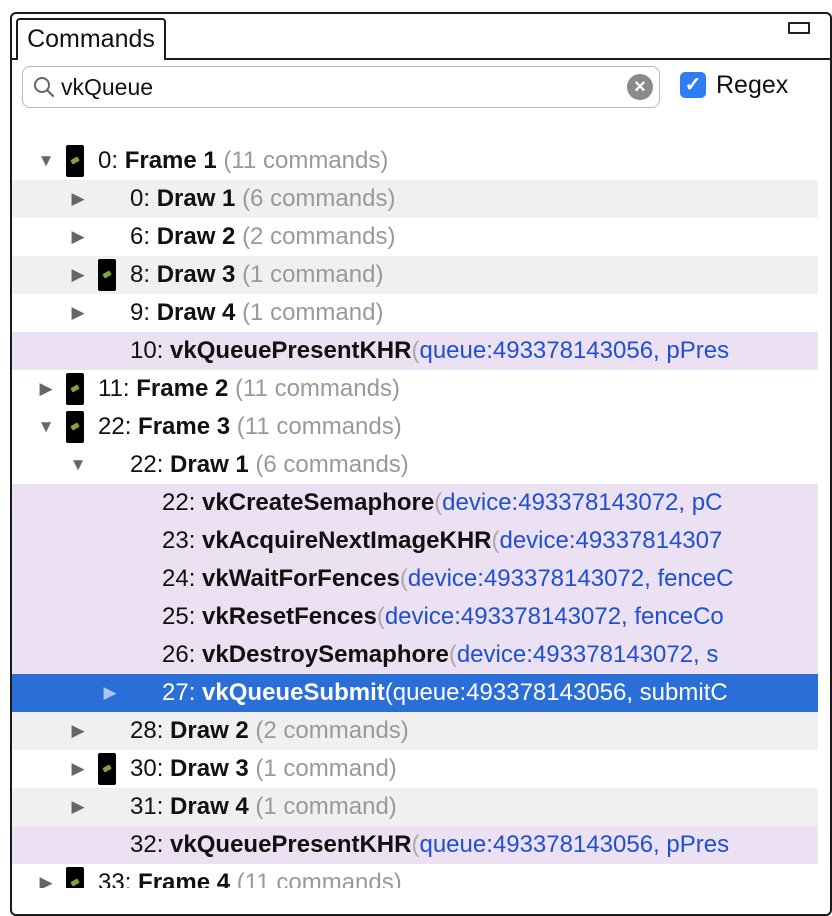 This screenshot has width=832, height=916. I want to click on tree-row-draw: ▶ 6: Draw 2 (2 commands), so click(415, 237).